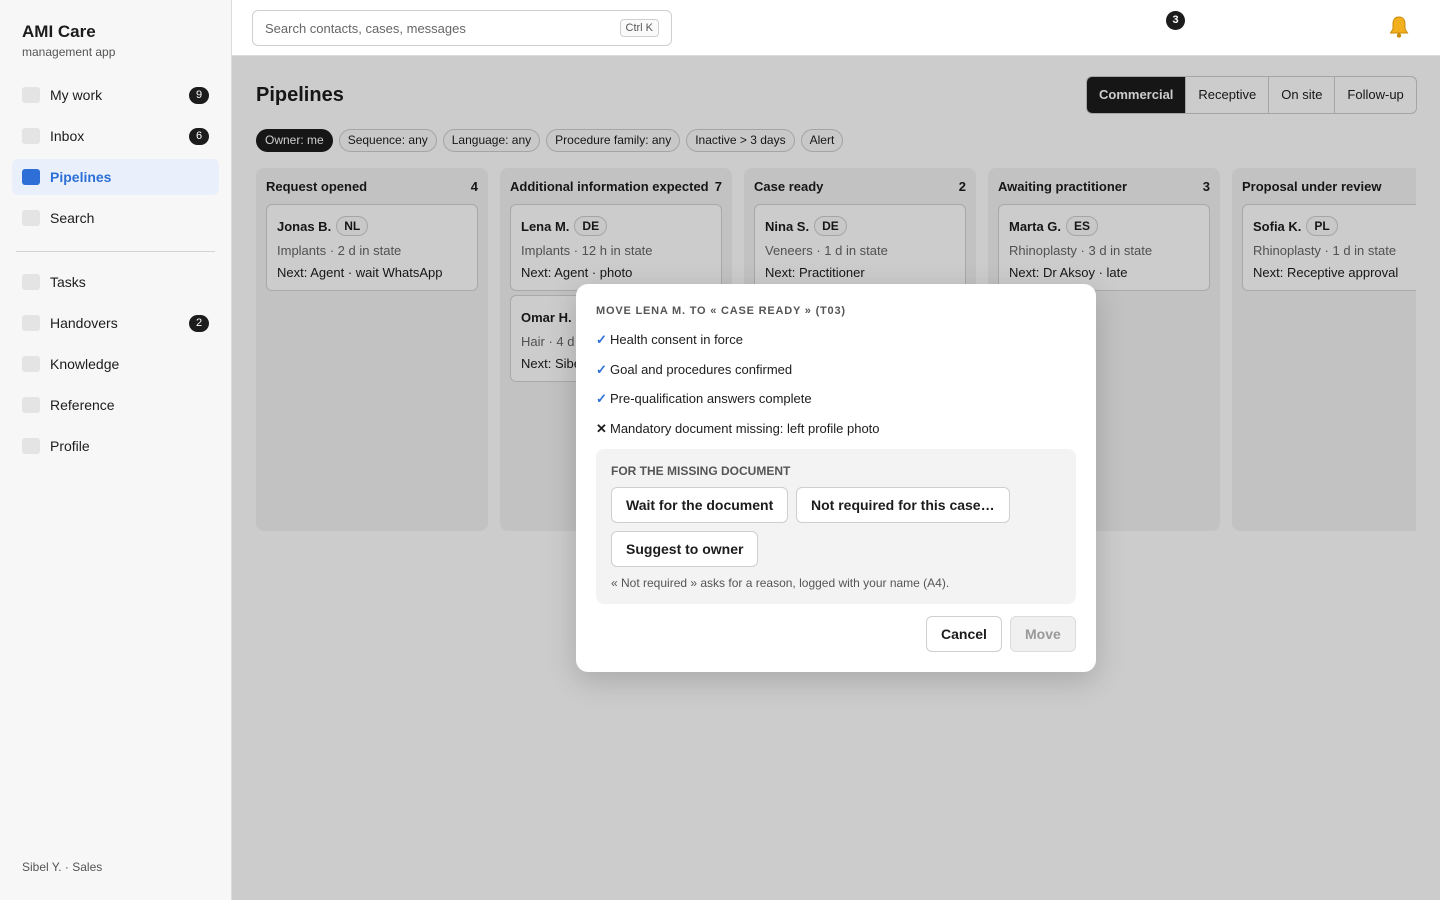 This screenshot has height=900, width=1440. Describe the element at coordinates (115, 218) in the screenshot. I see `sidebar-item-search: Search` at that location.